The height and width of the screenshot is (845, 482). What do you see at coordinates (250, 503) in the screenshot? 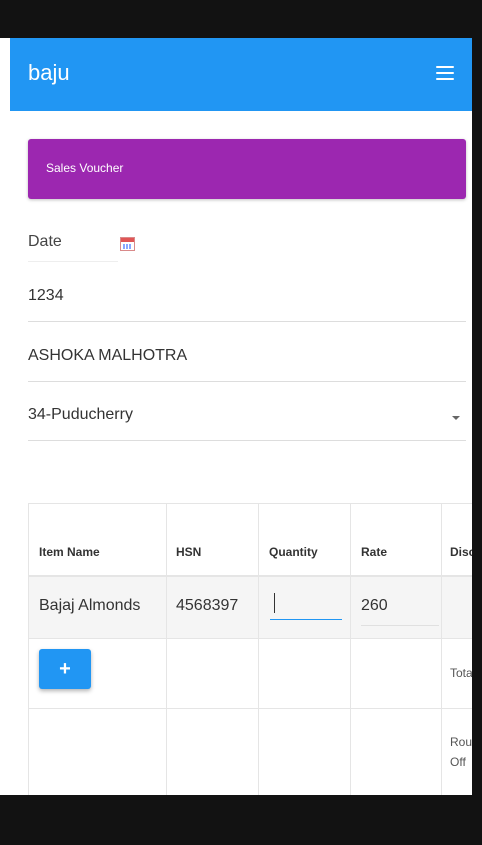
I see `table-border-top` at bounding box center [250, 503].